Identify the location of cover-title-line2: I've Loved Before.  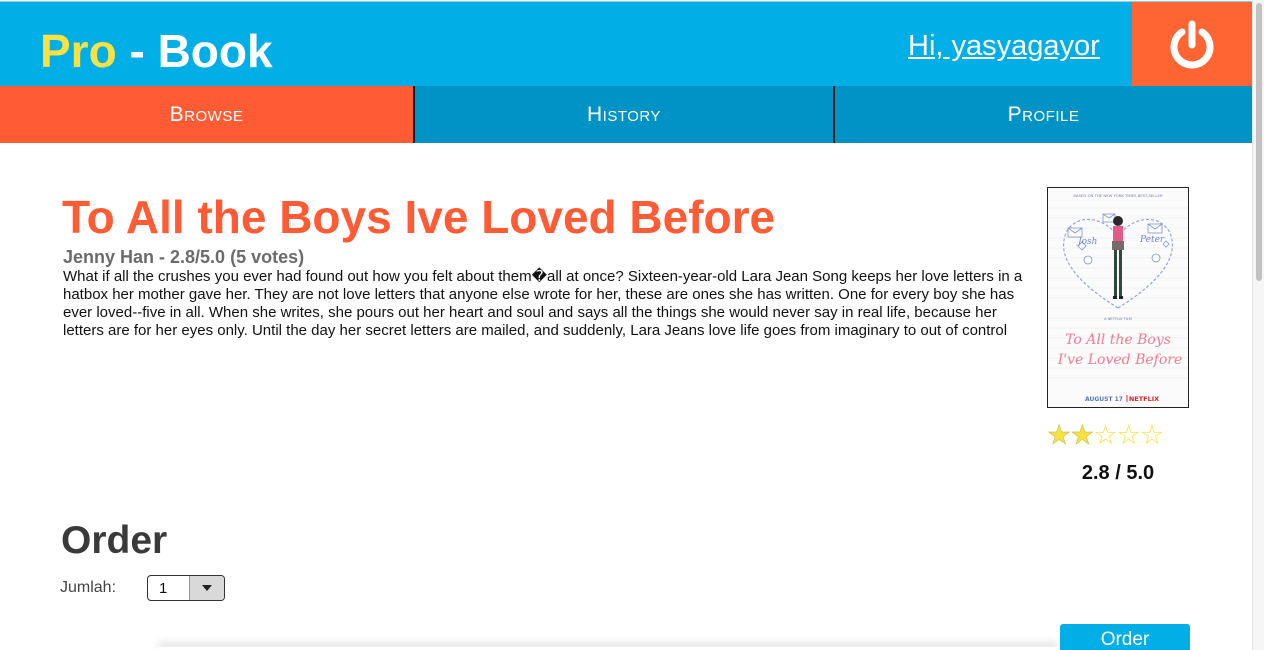
(1120, 360).